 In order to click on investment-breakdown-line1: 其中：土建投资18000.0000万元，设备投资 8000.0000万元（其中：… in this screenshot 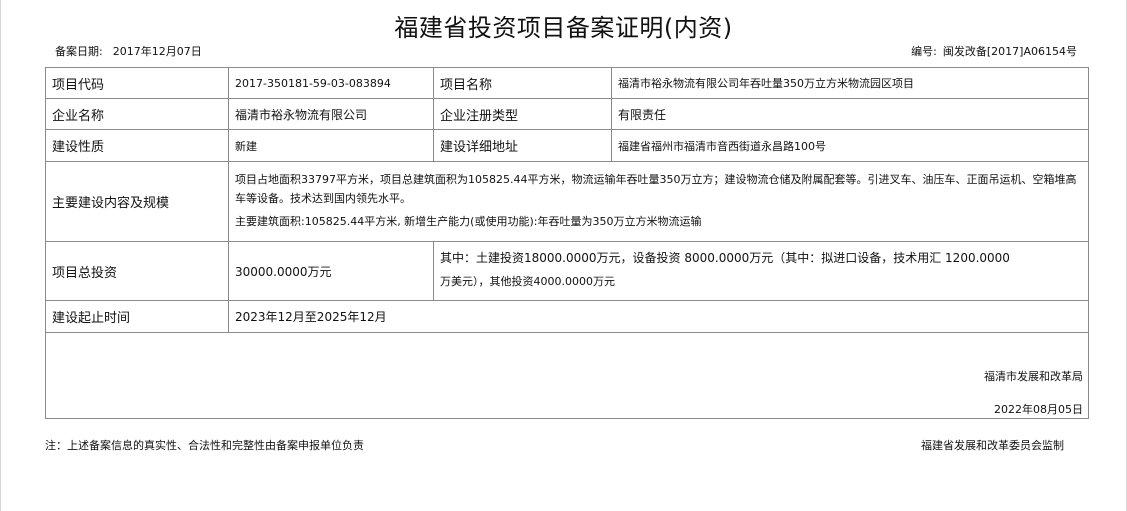, I will do `click(725, 258)`.